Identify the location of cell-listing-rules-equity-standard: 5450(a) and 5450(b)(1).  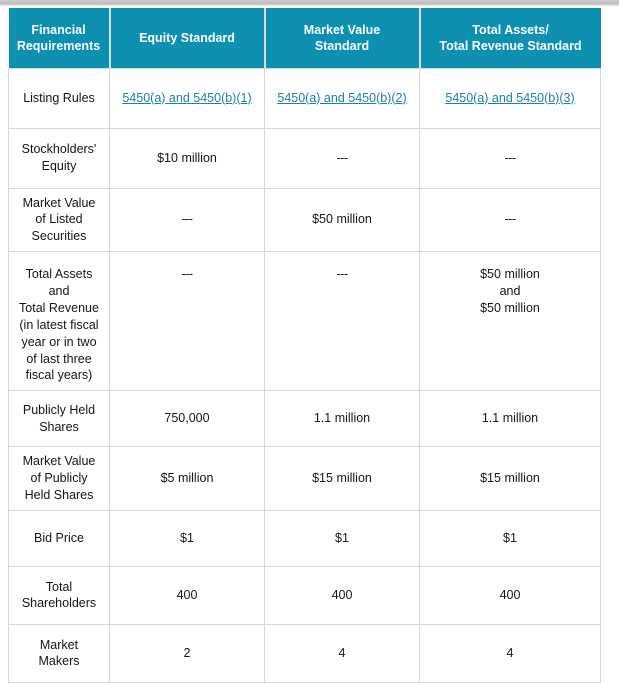
(187, 98).